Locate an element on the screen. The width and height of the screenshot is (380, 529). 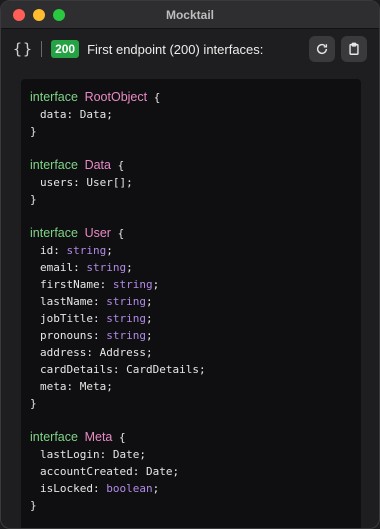
toolbar-divider is located at coordinates (42, 49).